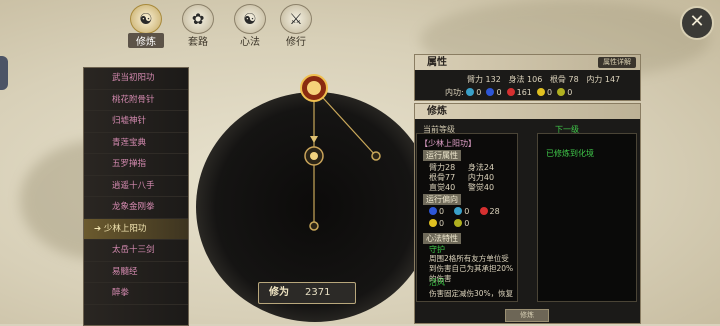 The width and height of the screenshot is (720, 326). Describe the element at coordinates (442, 155) in the screenshot. I see `section-heading: 运行属性` at that location.